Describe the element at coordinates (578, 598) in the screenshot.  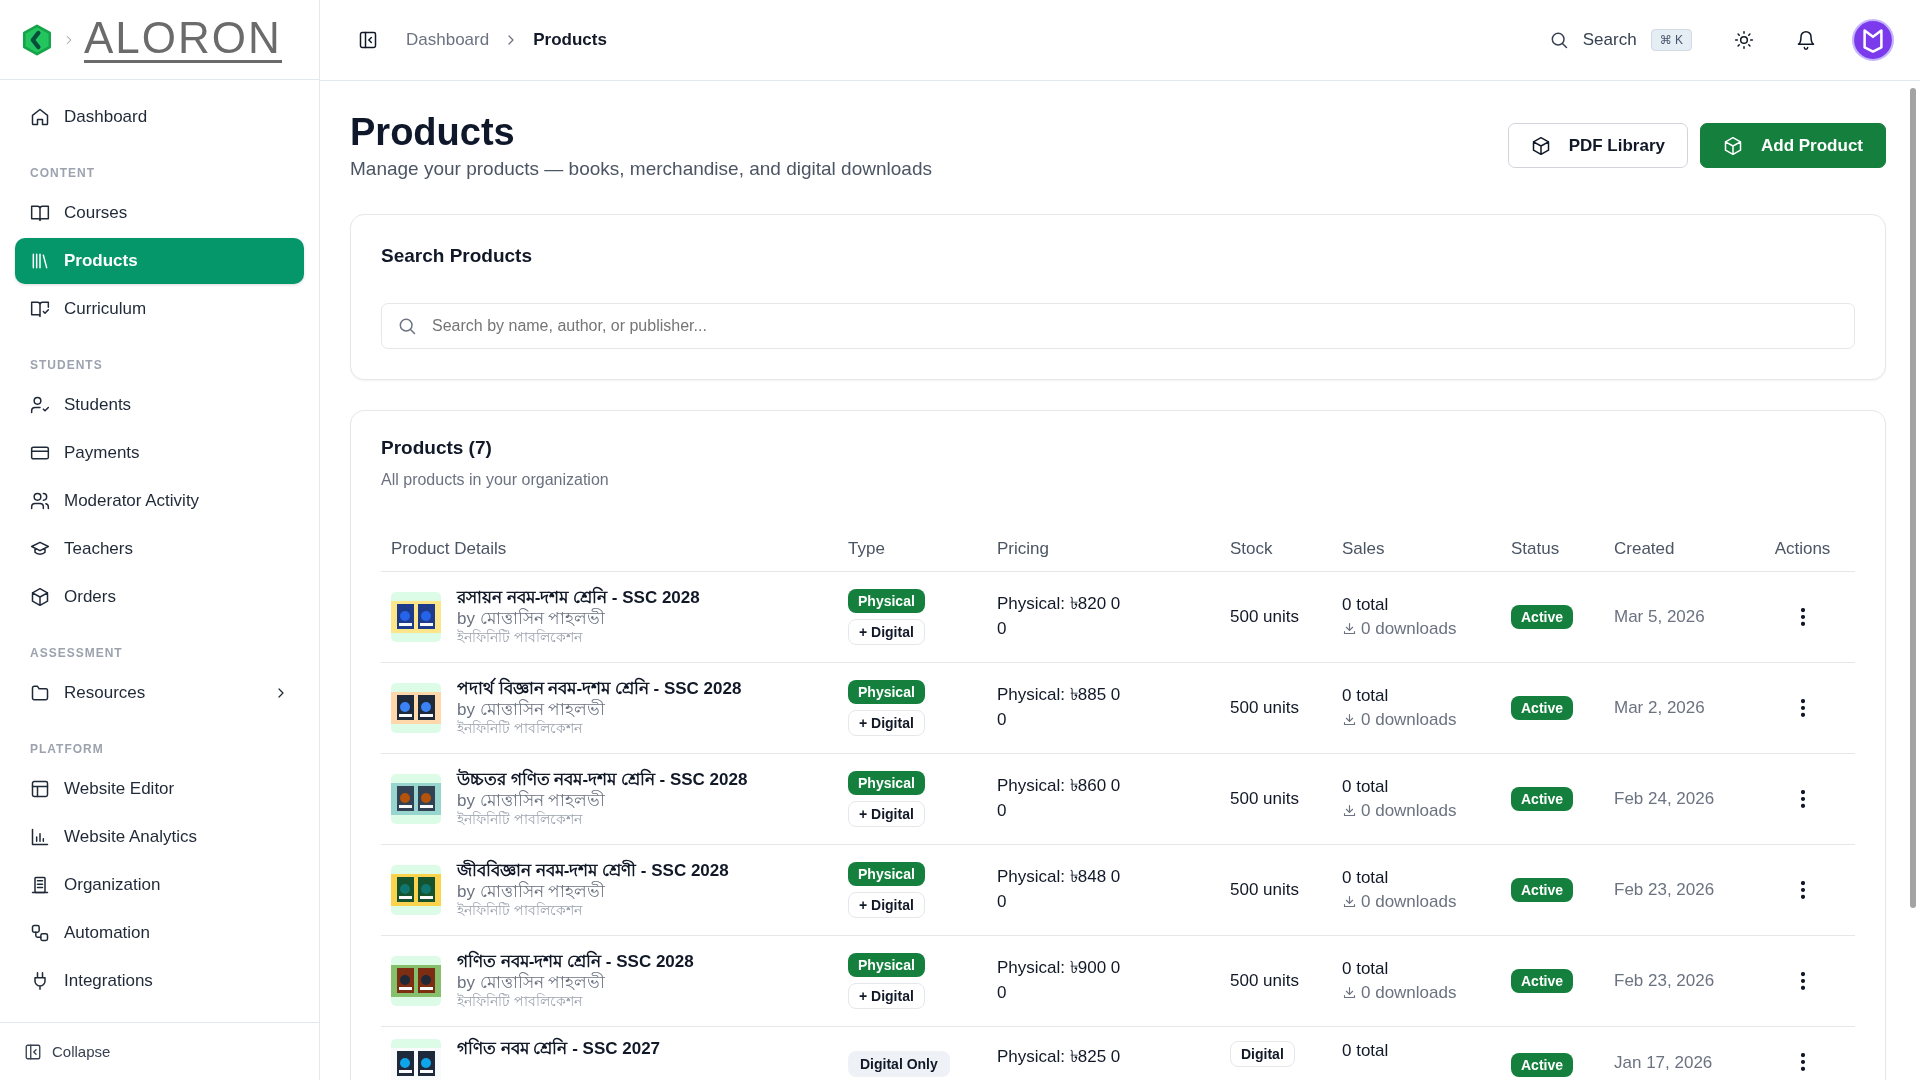
I see `product-title: রসায়ন নবম-দশম শ্রেনি - SSC 2028` at that location.